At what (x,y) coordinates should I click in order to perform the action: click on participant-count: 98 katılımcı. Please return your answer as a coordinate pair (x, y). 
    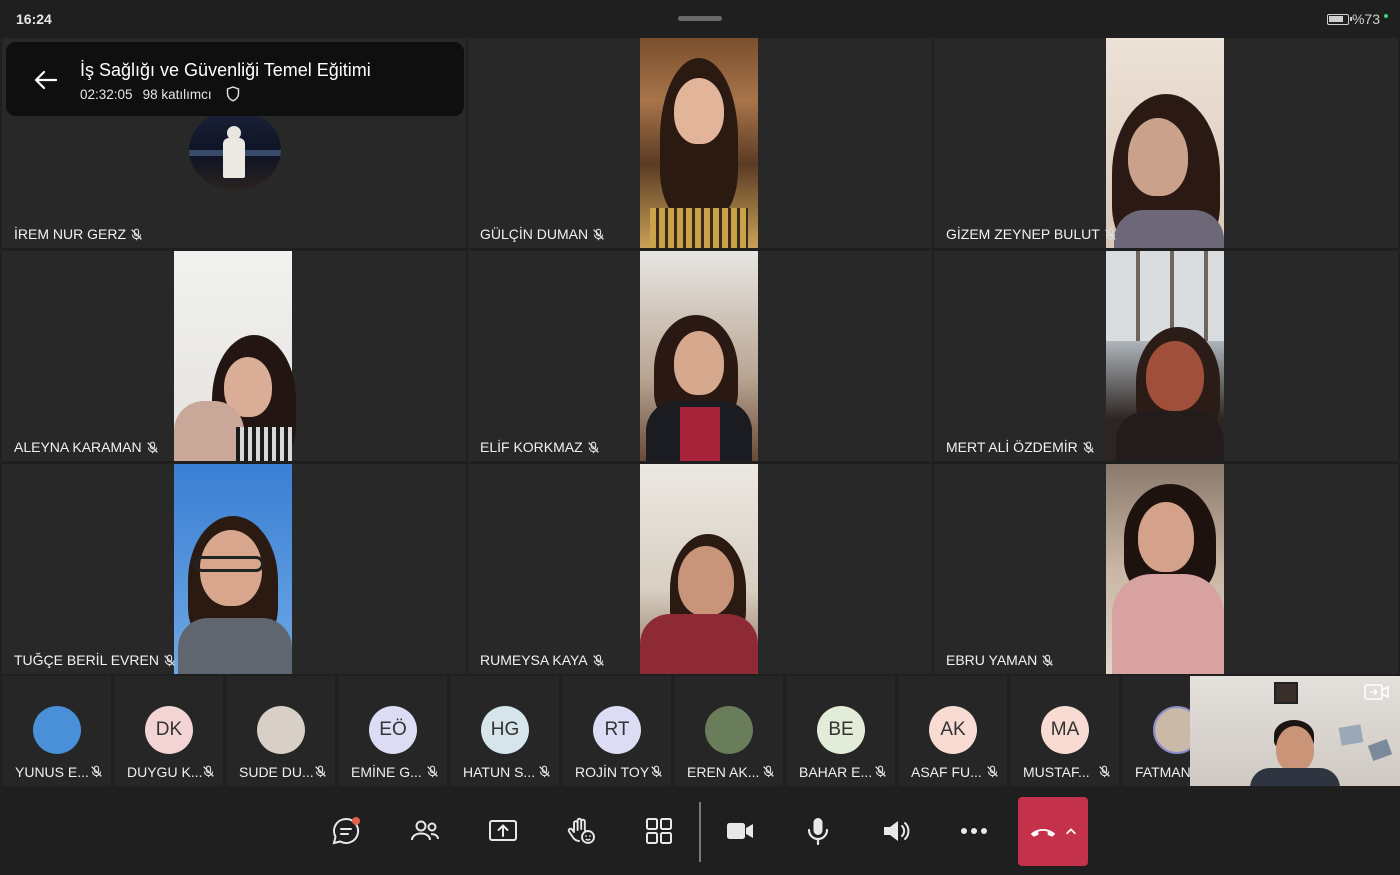
    Looking at the image, I should click on (177, 94).